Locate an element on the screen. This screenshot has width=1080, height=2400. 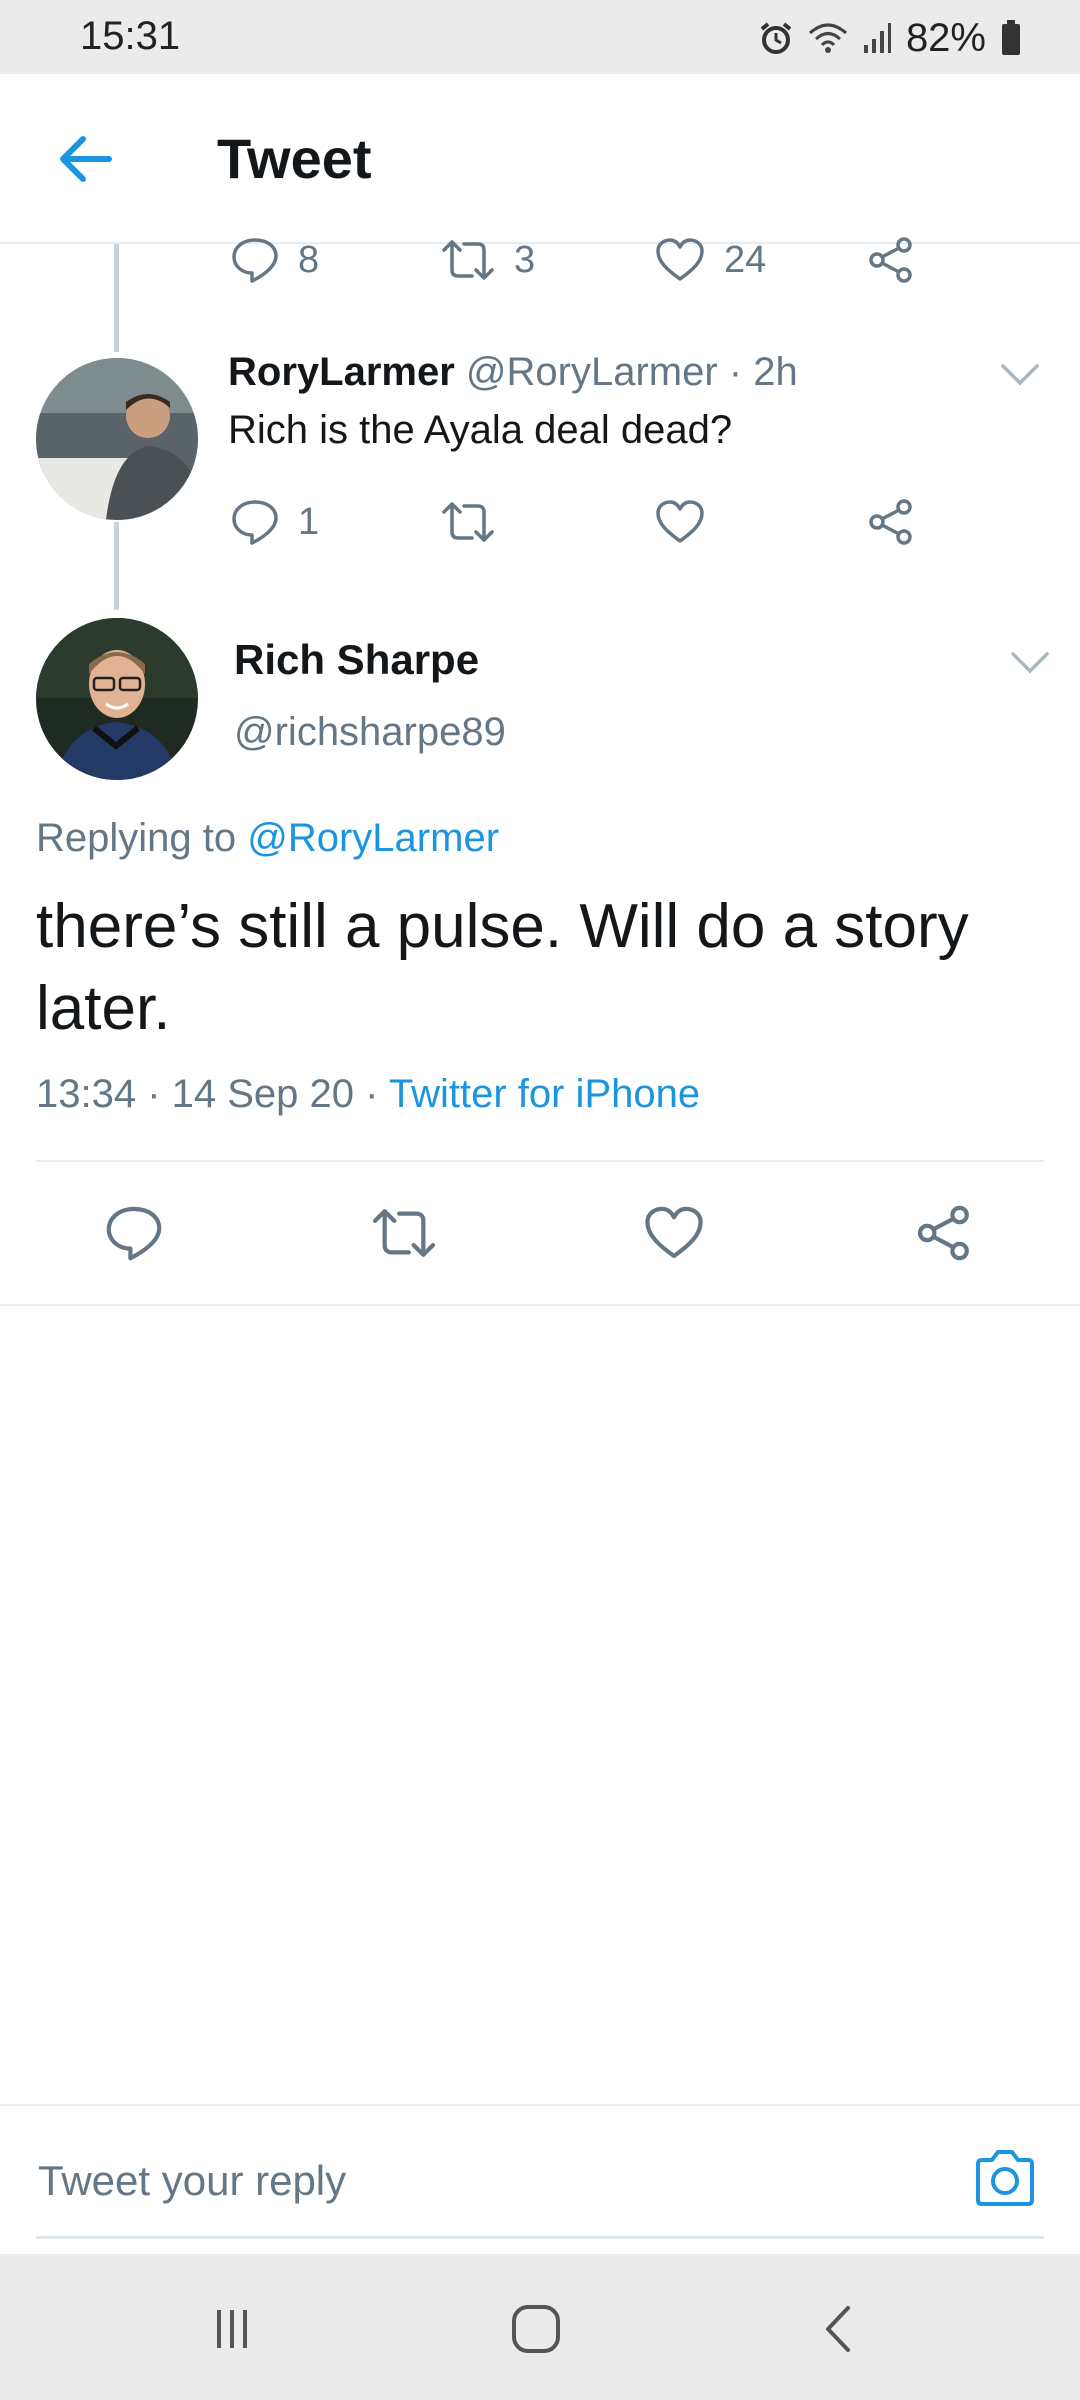
reply-input is located at coordinates (488, 2181).